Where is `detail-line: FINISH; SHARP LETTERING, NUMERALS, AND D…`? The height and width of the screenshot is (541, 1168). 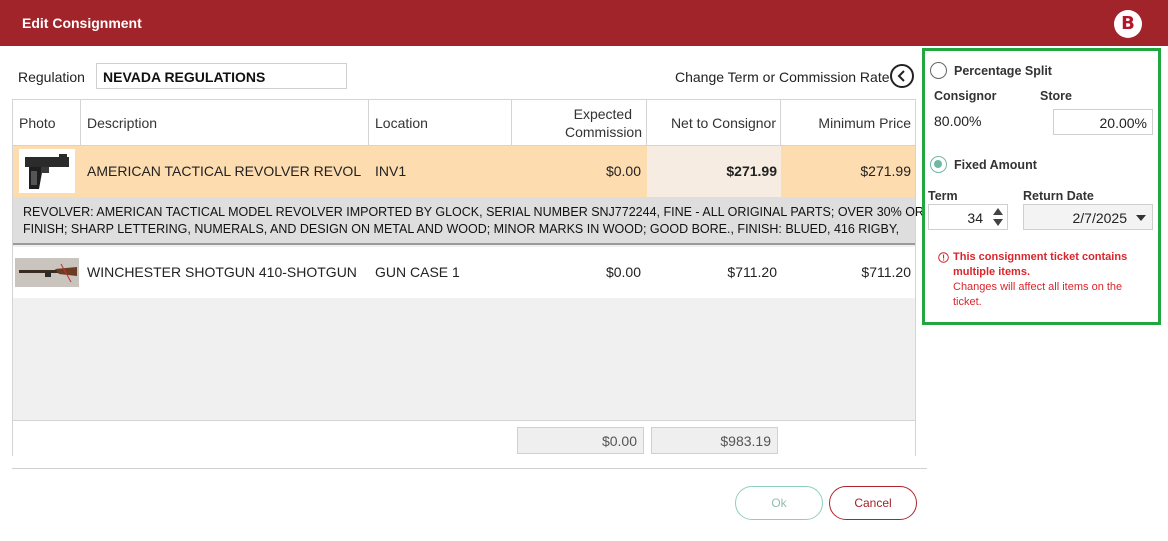 detail-line: FINISH; SHARP LETTERING, NUMERALS, AND D… is located at coordinates (461, 229).